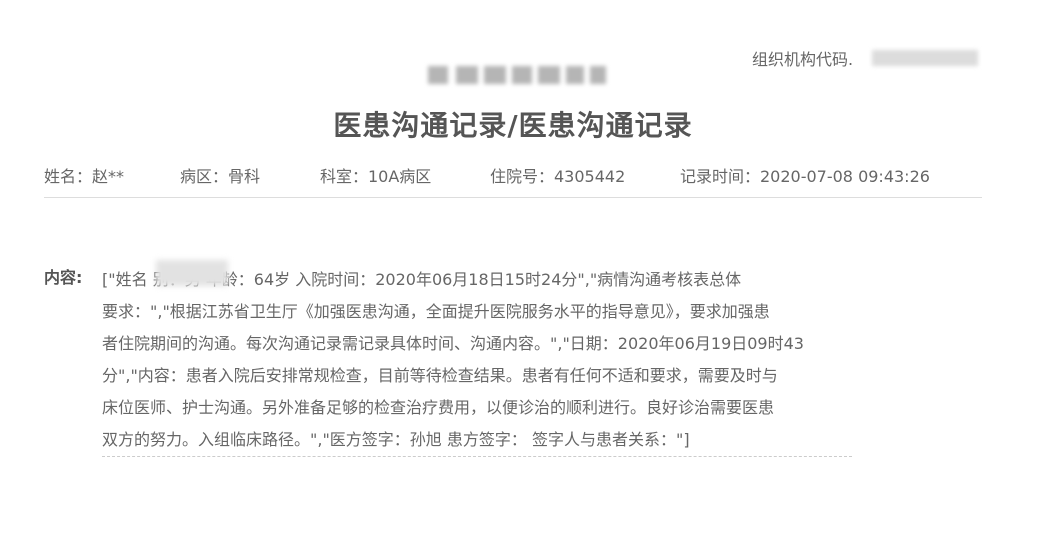 This screenshot has height=542, width=1052. What do you see at coordinates (376, 176) in the screenshot?
I see `patient-department: 科室：10A病区` at bounding box center [376, 176].